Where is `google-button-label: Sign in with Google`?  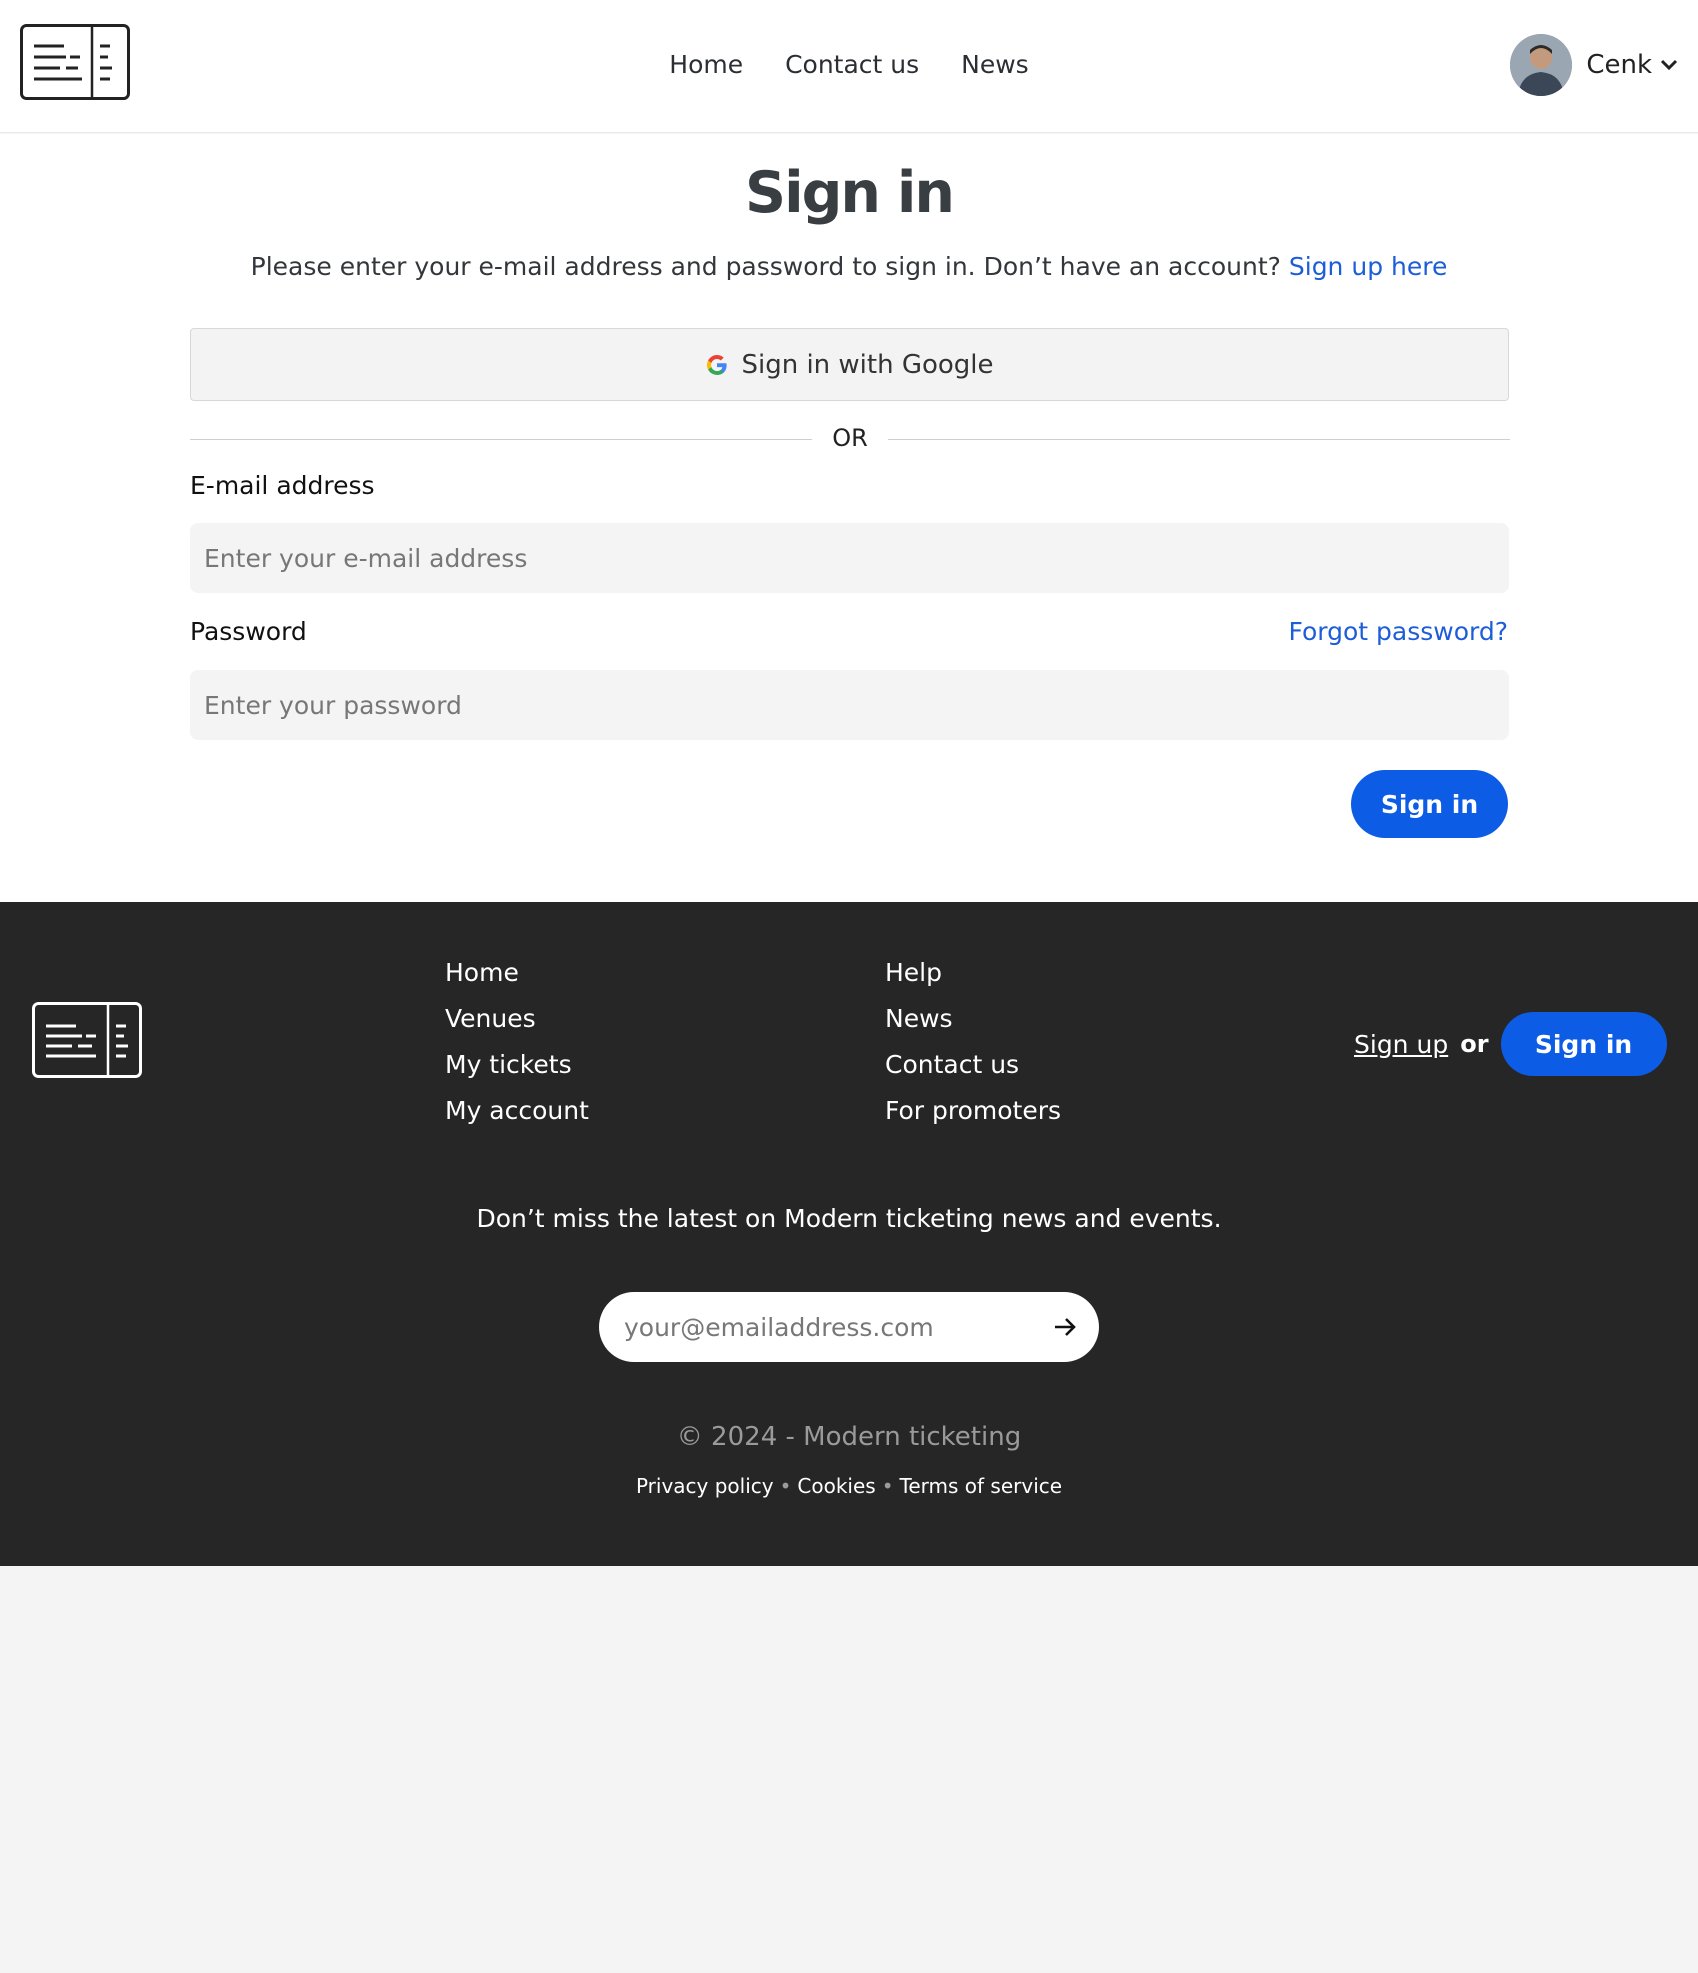
google-button-label: Sign in with Google is located at coordinates (867, 364).